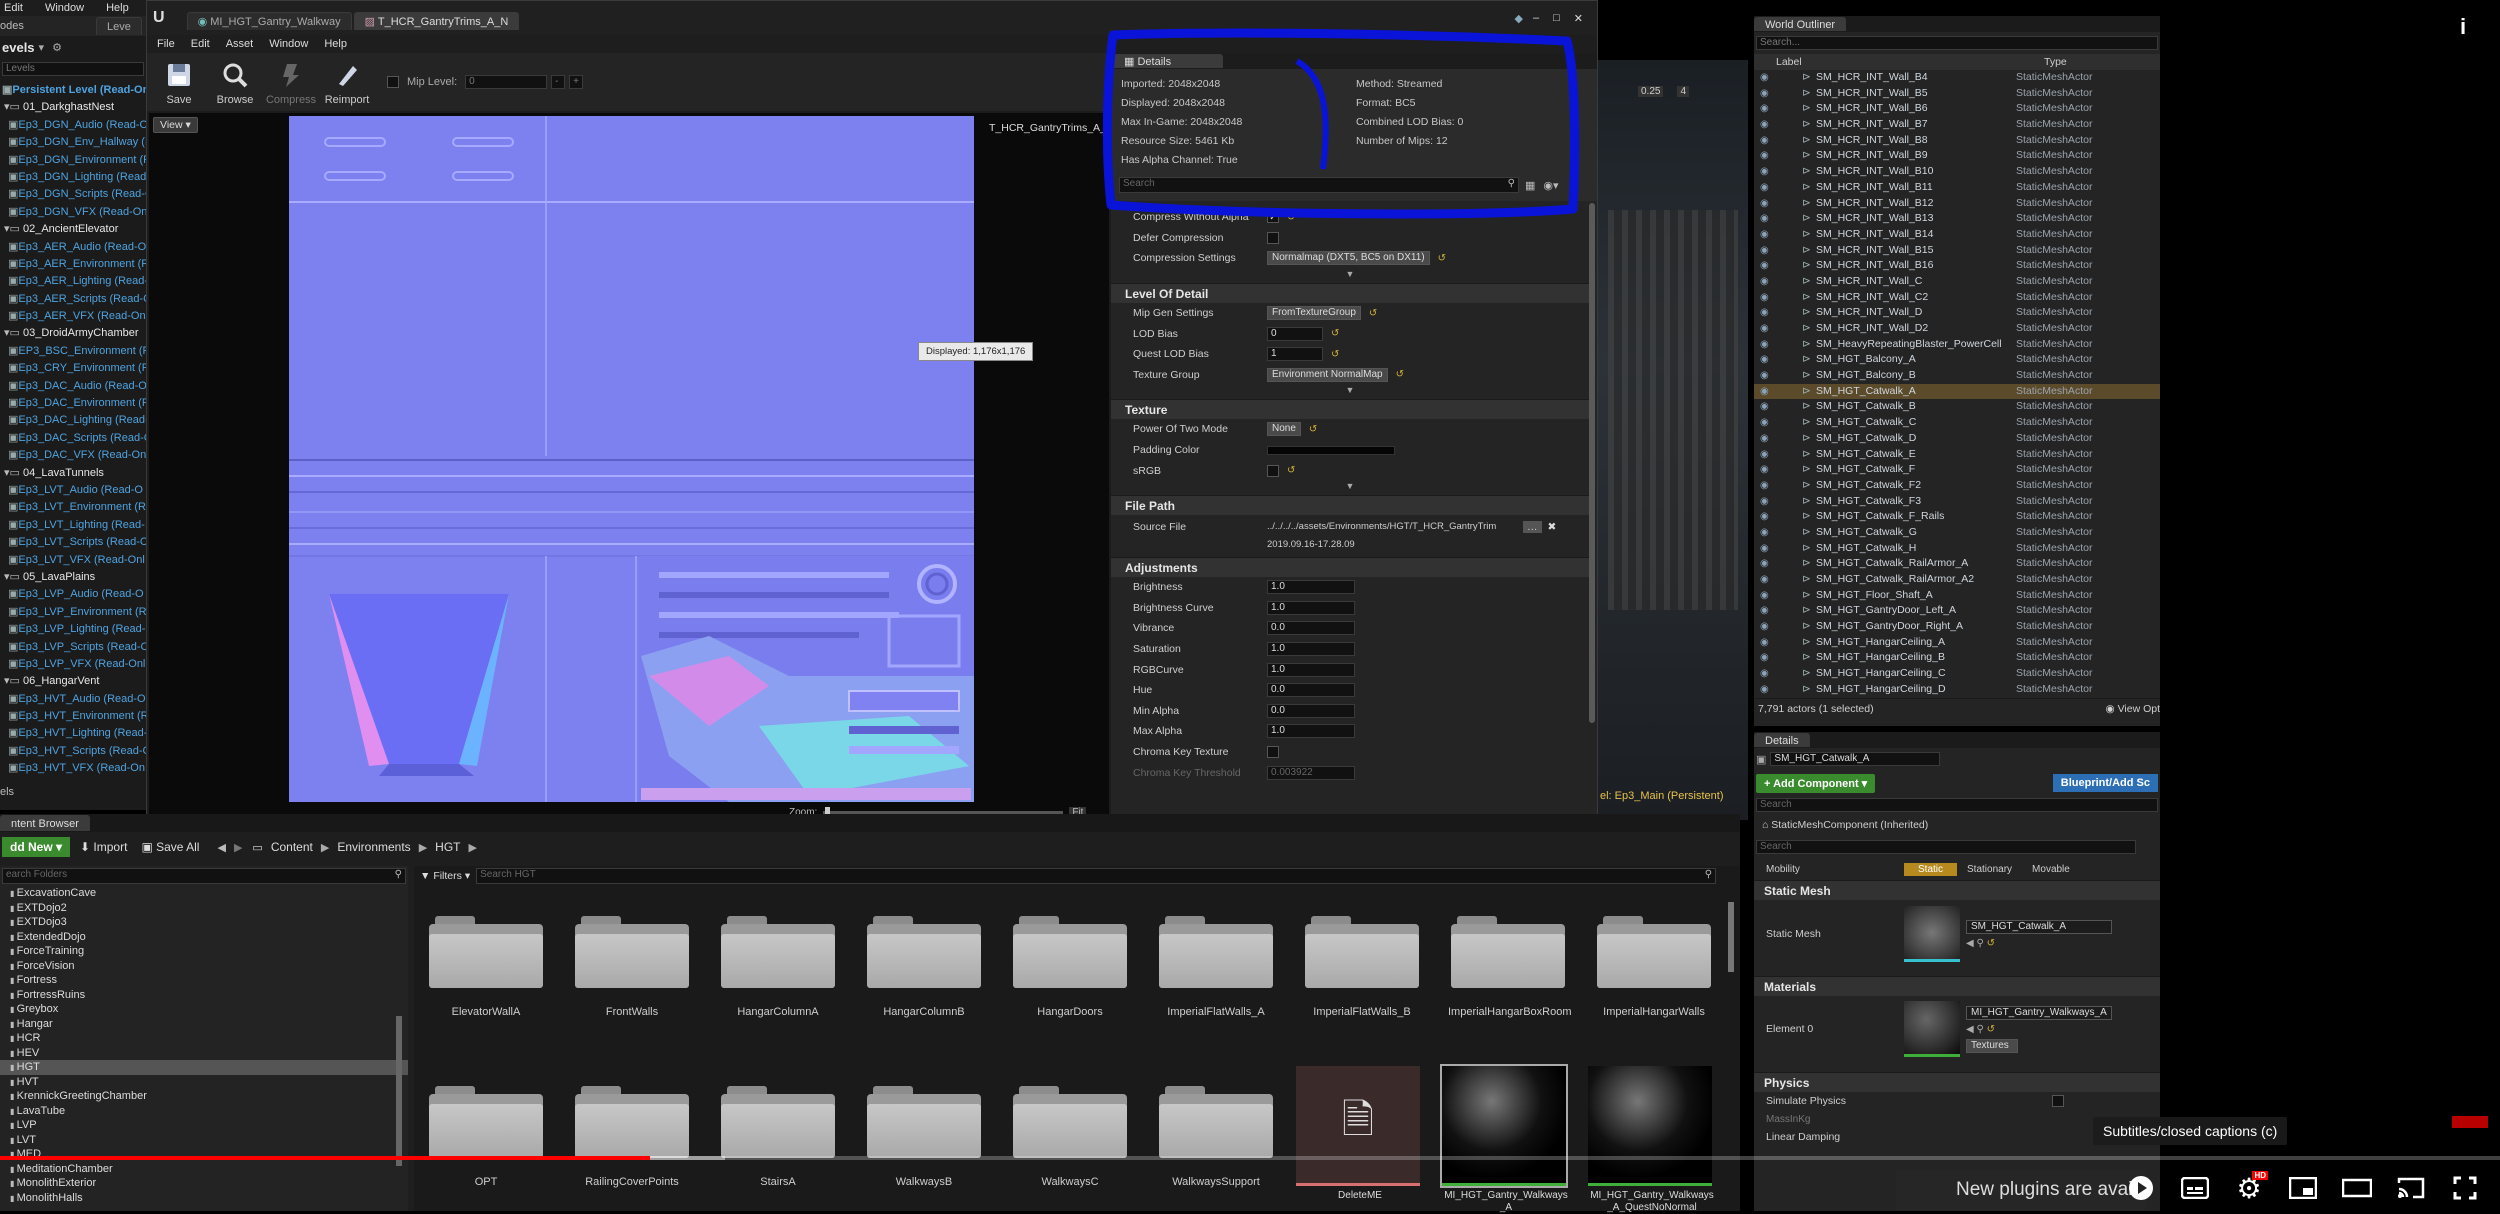 The width and height of the screenshot is (2500, 1214). I want to click on outliner-row: ◉ ⊳ SM_HGT_Catwalk_H StaticMeshActor, so click(1957, 549).